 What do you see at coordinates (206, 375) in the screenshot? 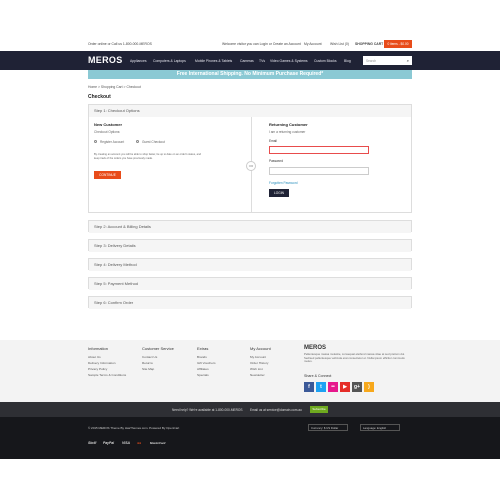
I see `footer-link: Specials` at bounding box center [206, 375].